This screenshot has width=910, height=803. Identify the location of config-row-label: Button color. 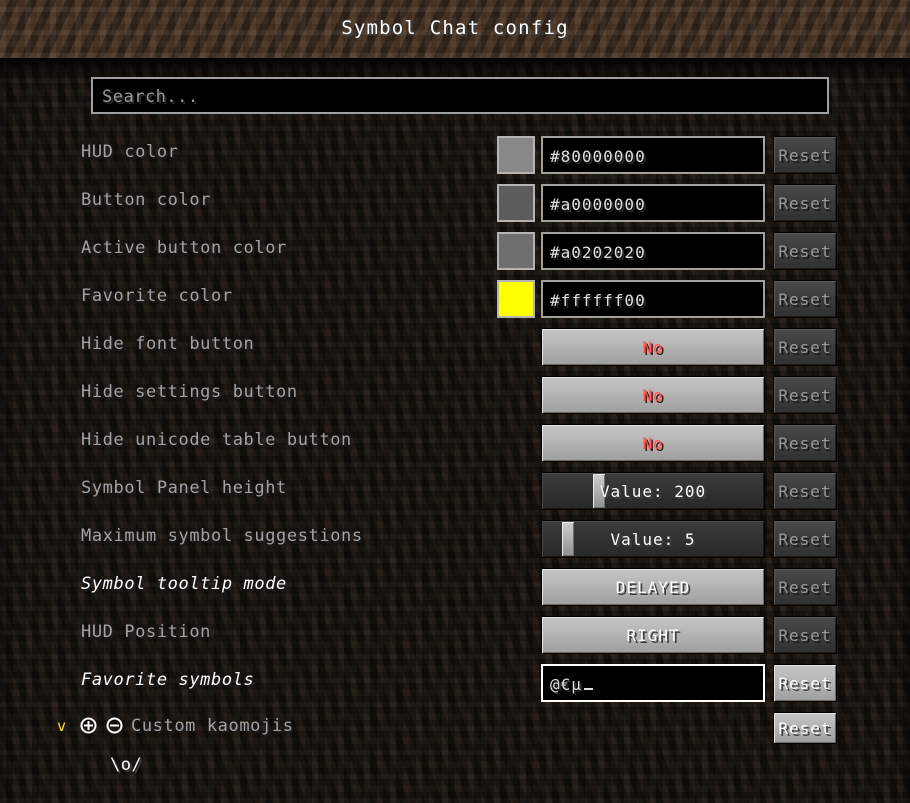
(146, 200).